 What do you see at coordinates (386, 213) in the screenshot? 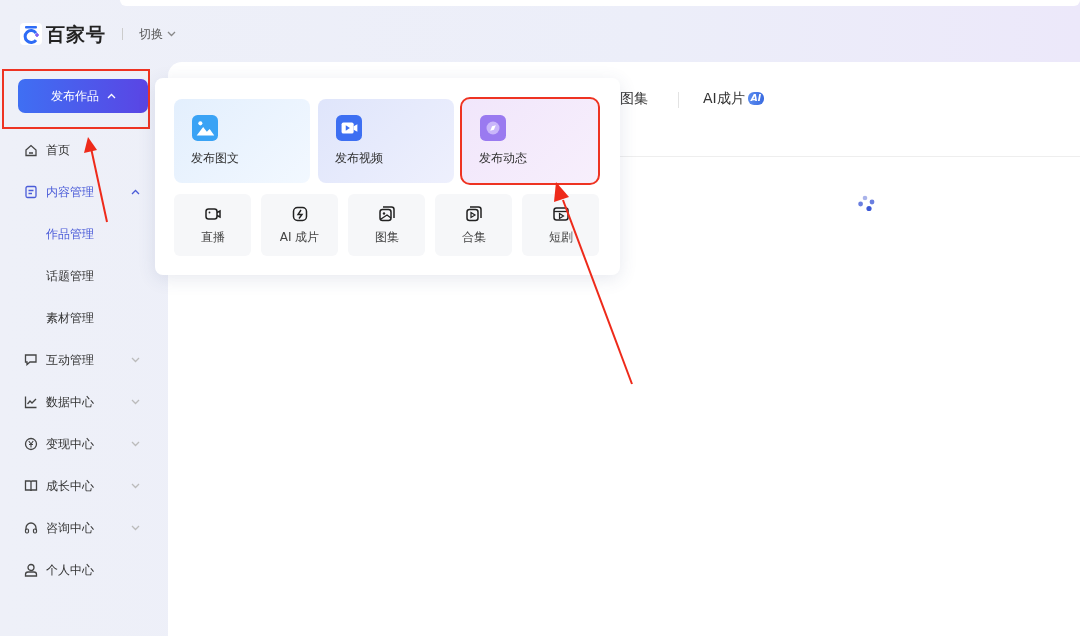
I see `photo-stack-icon` at bounding box center [386, 213].